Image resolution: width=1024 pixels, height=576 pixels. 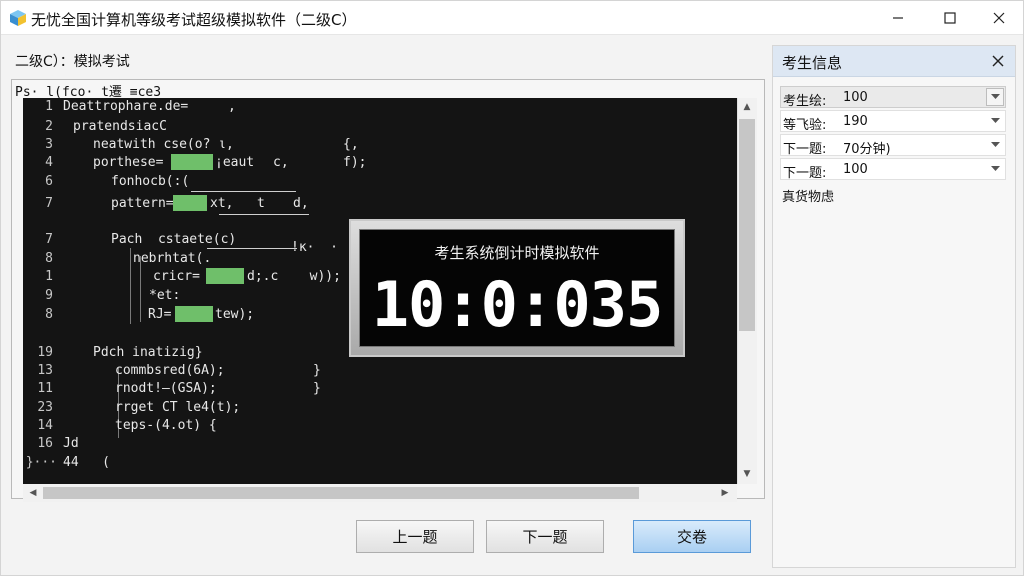 I want to click on code-token: pattern=, so click(x=142, y=203).